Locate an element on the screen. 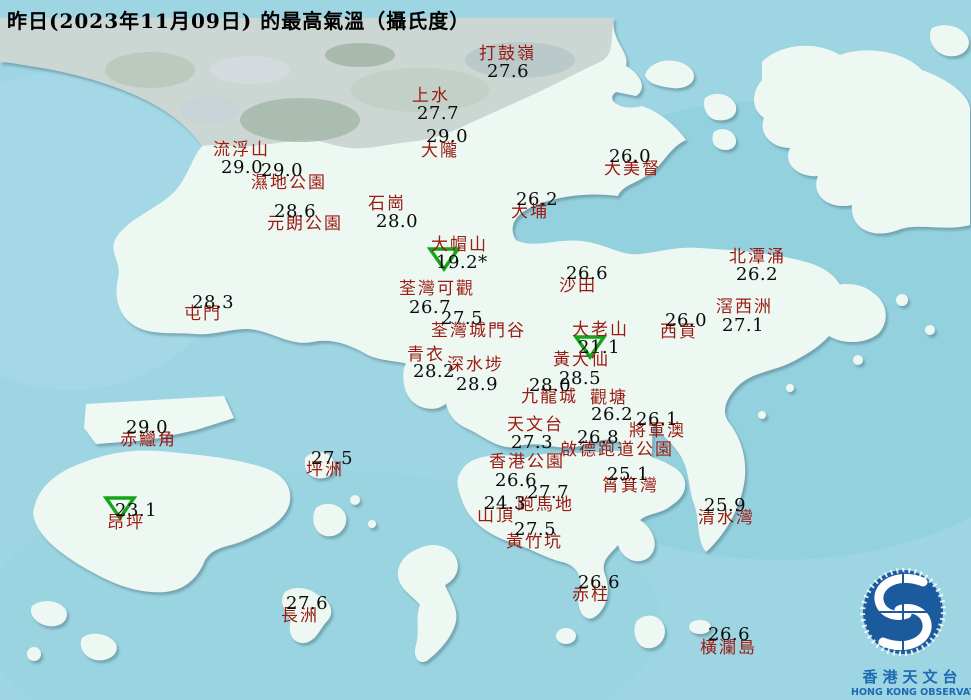 Image resolution: width=971 pixels, height=700 pixels. station-value: 28.3 is located at coordinates (213, 302).